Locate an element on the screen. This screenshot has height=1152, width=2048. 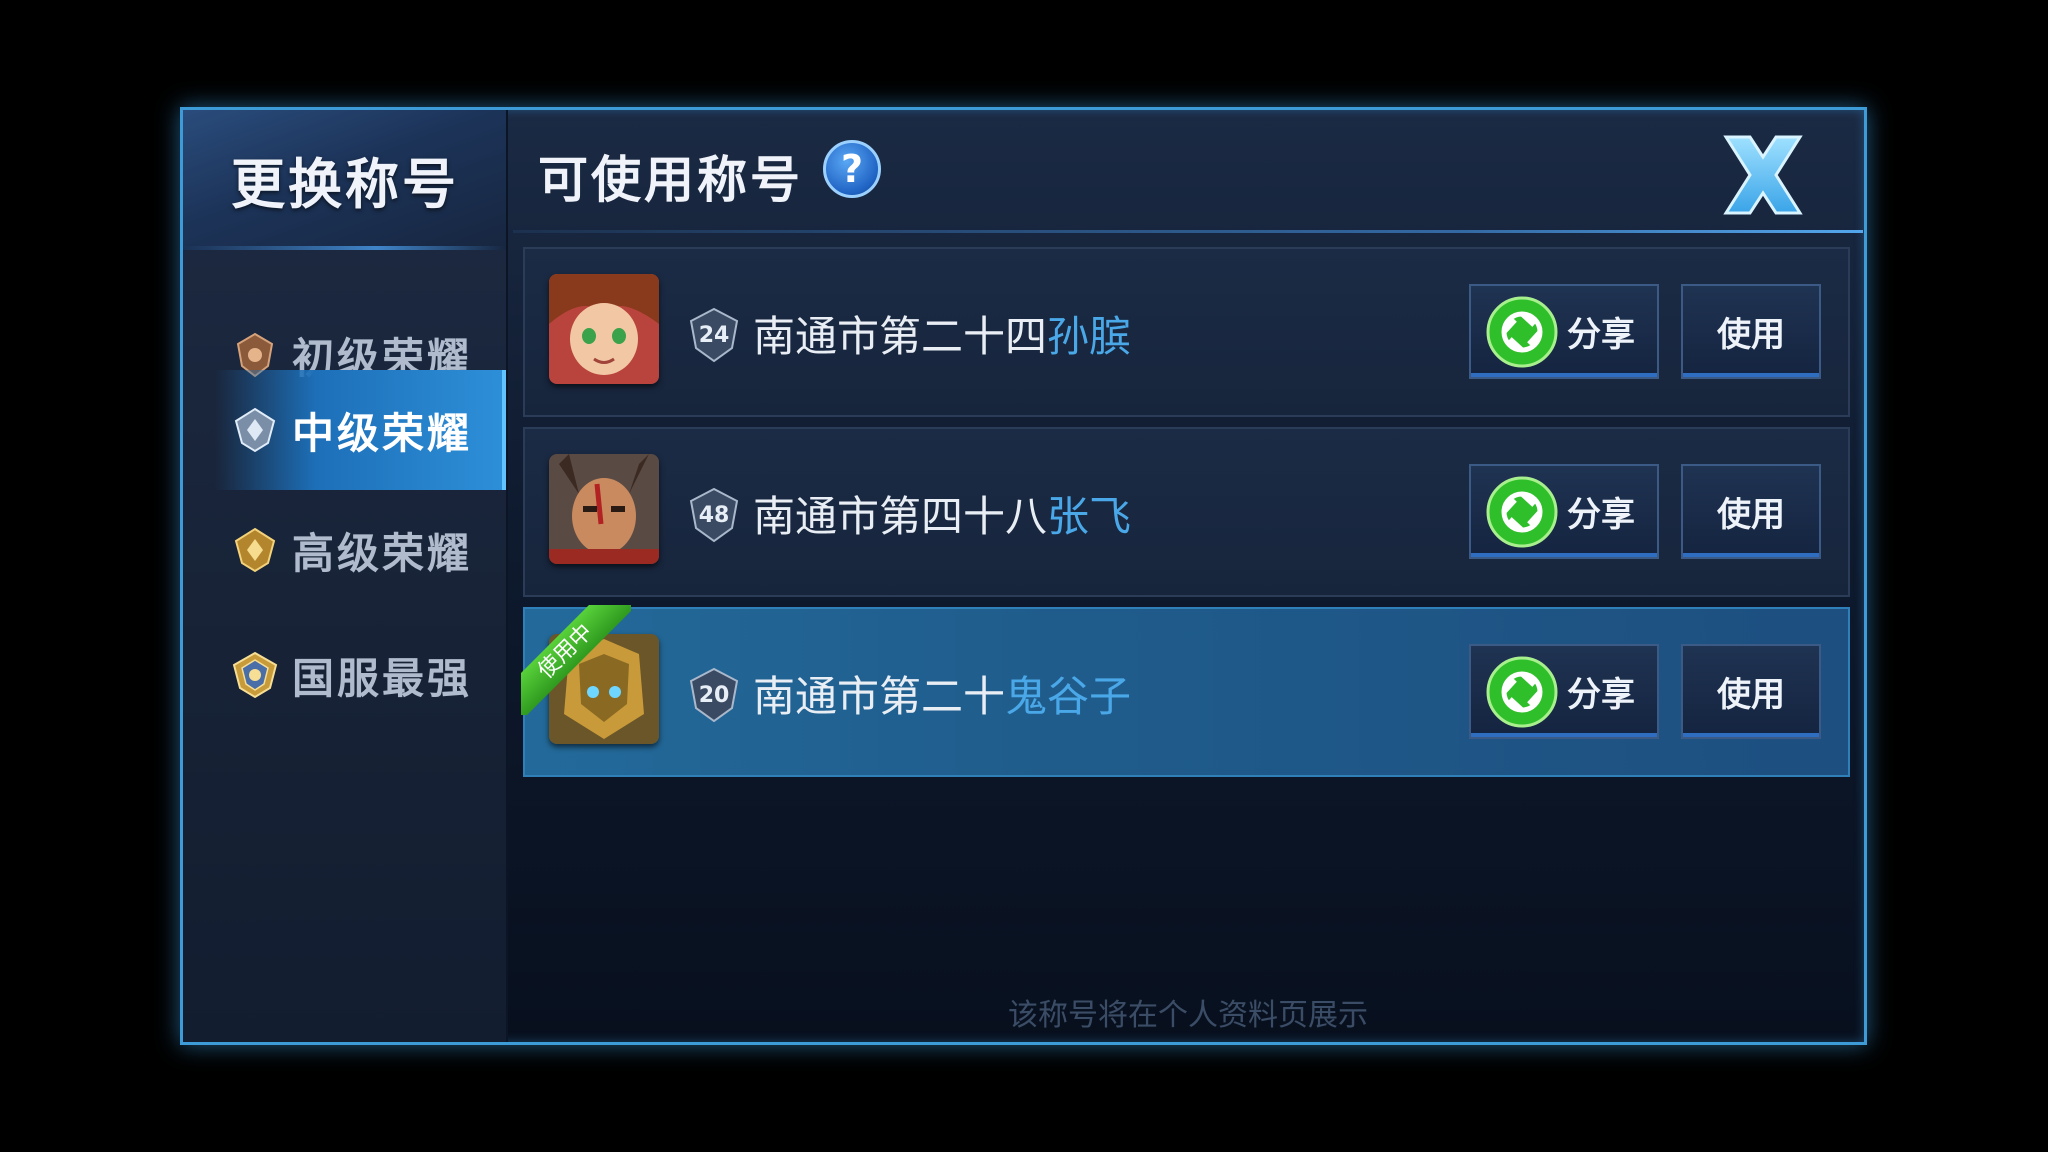
title-prefix: 南通市第四十八 is located at coordinates (900, 516).